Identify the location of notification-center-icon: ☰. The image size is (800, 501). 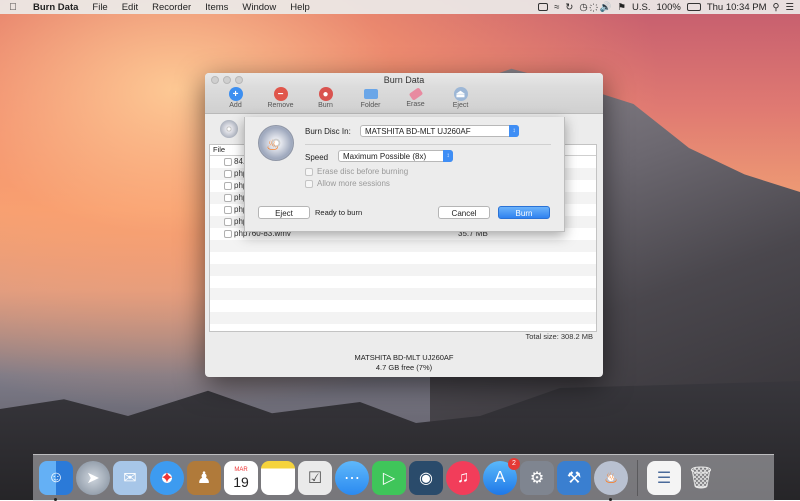
(789, 7).